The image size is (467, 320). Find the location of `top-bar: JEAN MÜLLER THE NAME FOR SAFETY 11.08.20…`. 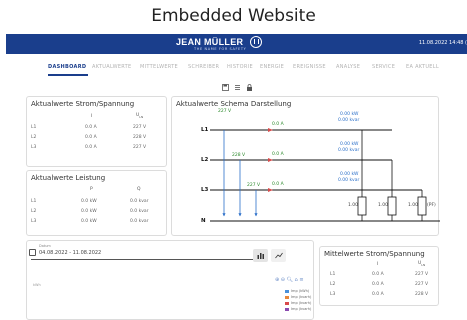

top-bar: JEAN MÜLLER THE NAME FOR SAFETY 11.08.20… is located at coordinates (236, 44).